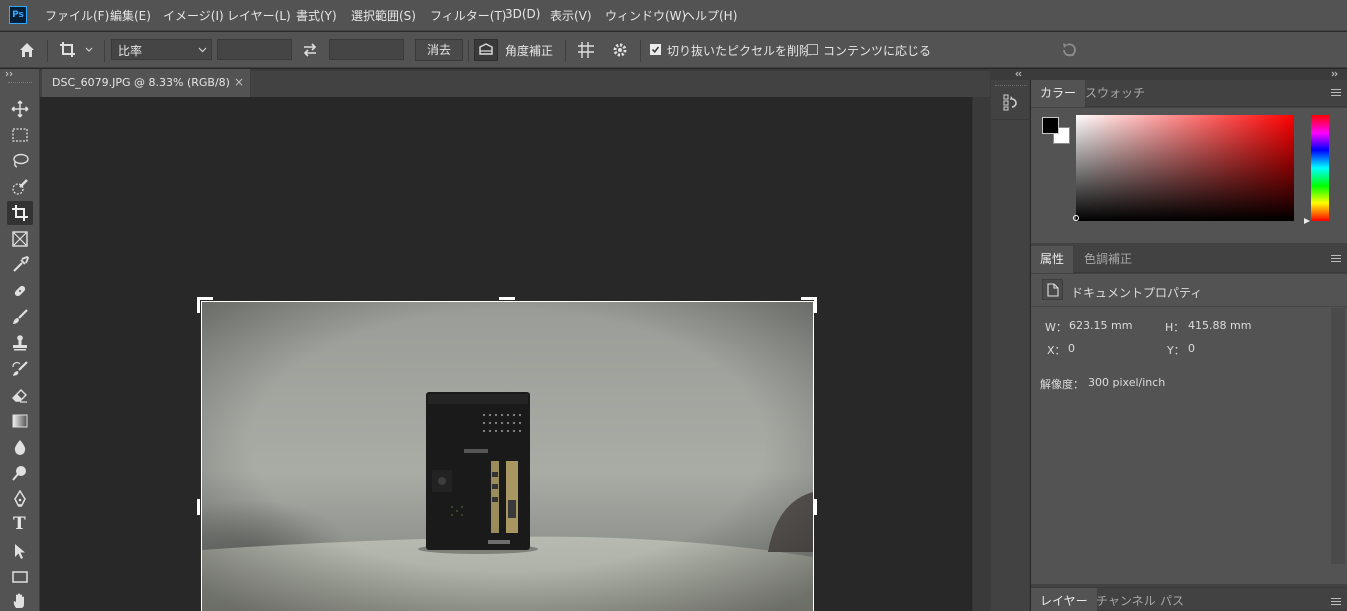  I want to click on content-aware-label: コンテンツに応じる, so click(877, 50).